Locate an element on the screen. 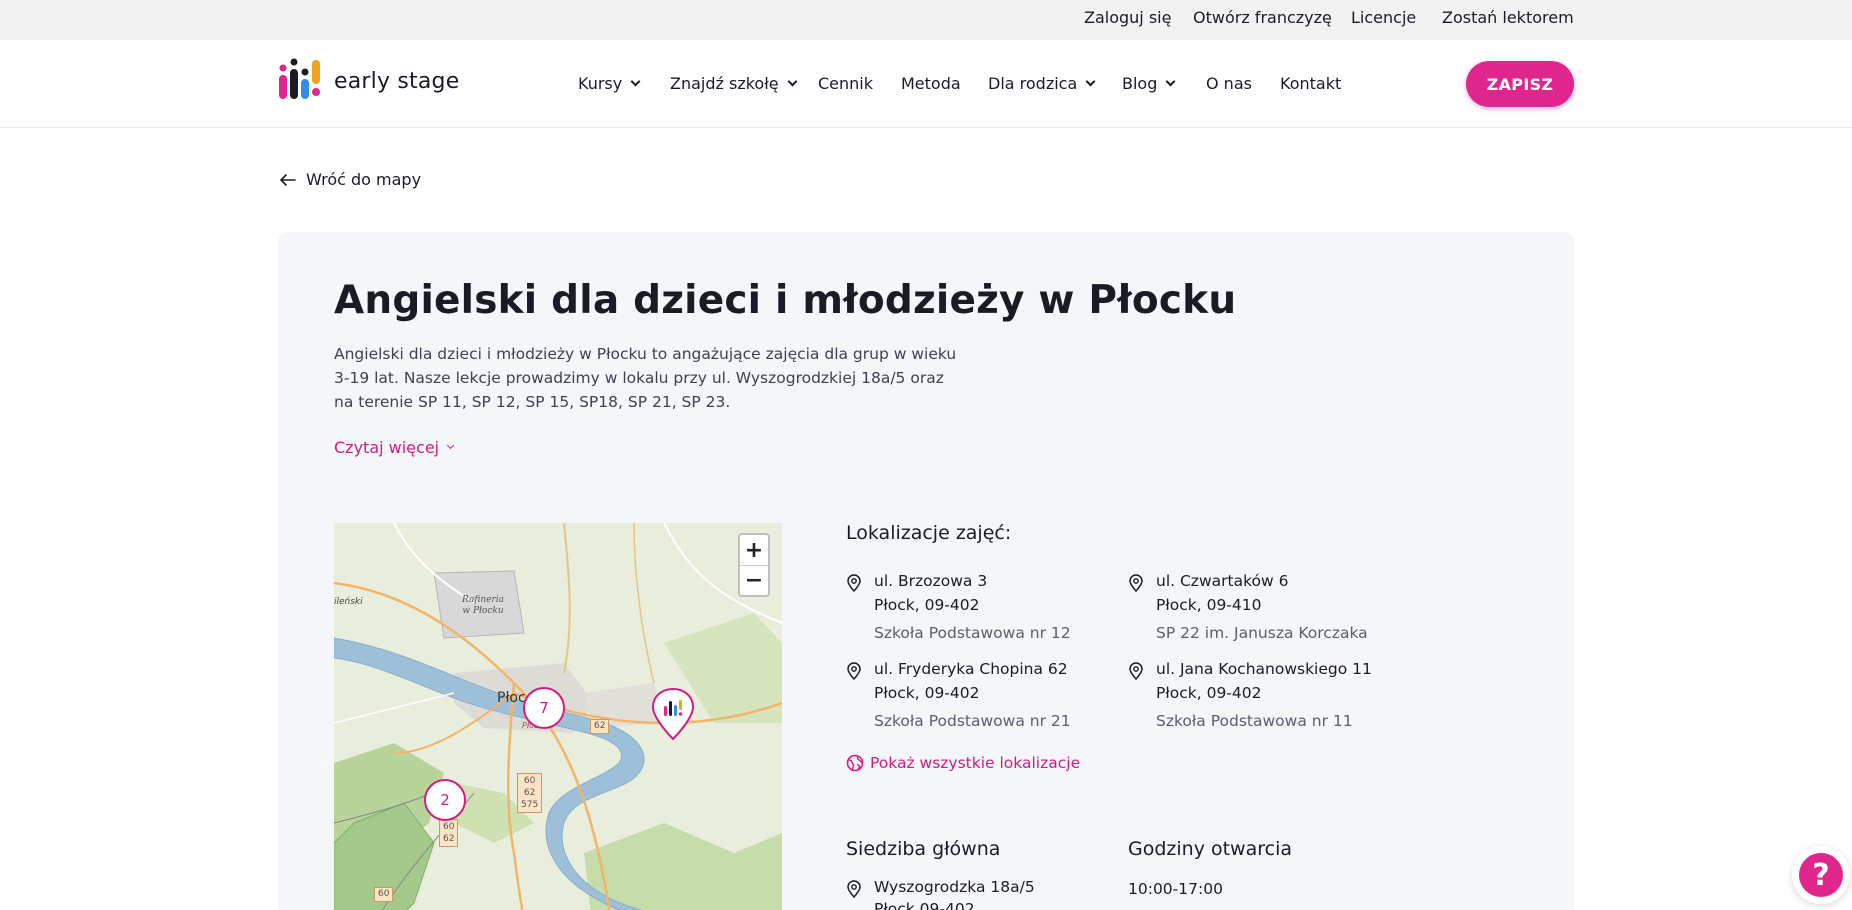  become-teacher-link: Zostań lektorem is located at coordinates (1508, 17).